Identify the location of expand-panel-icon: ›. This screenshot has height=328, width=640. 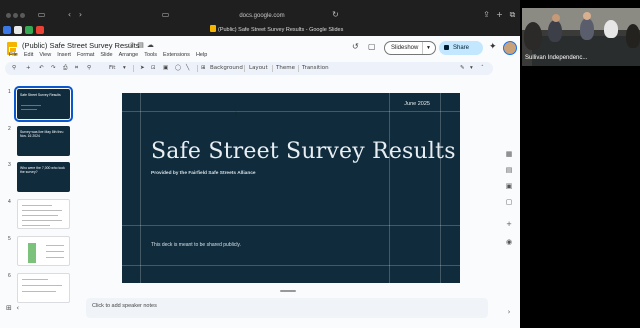
(509, 312).